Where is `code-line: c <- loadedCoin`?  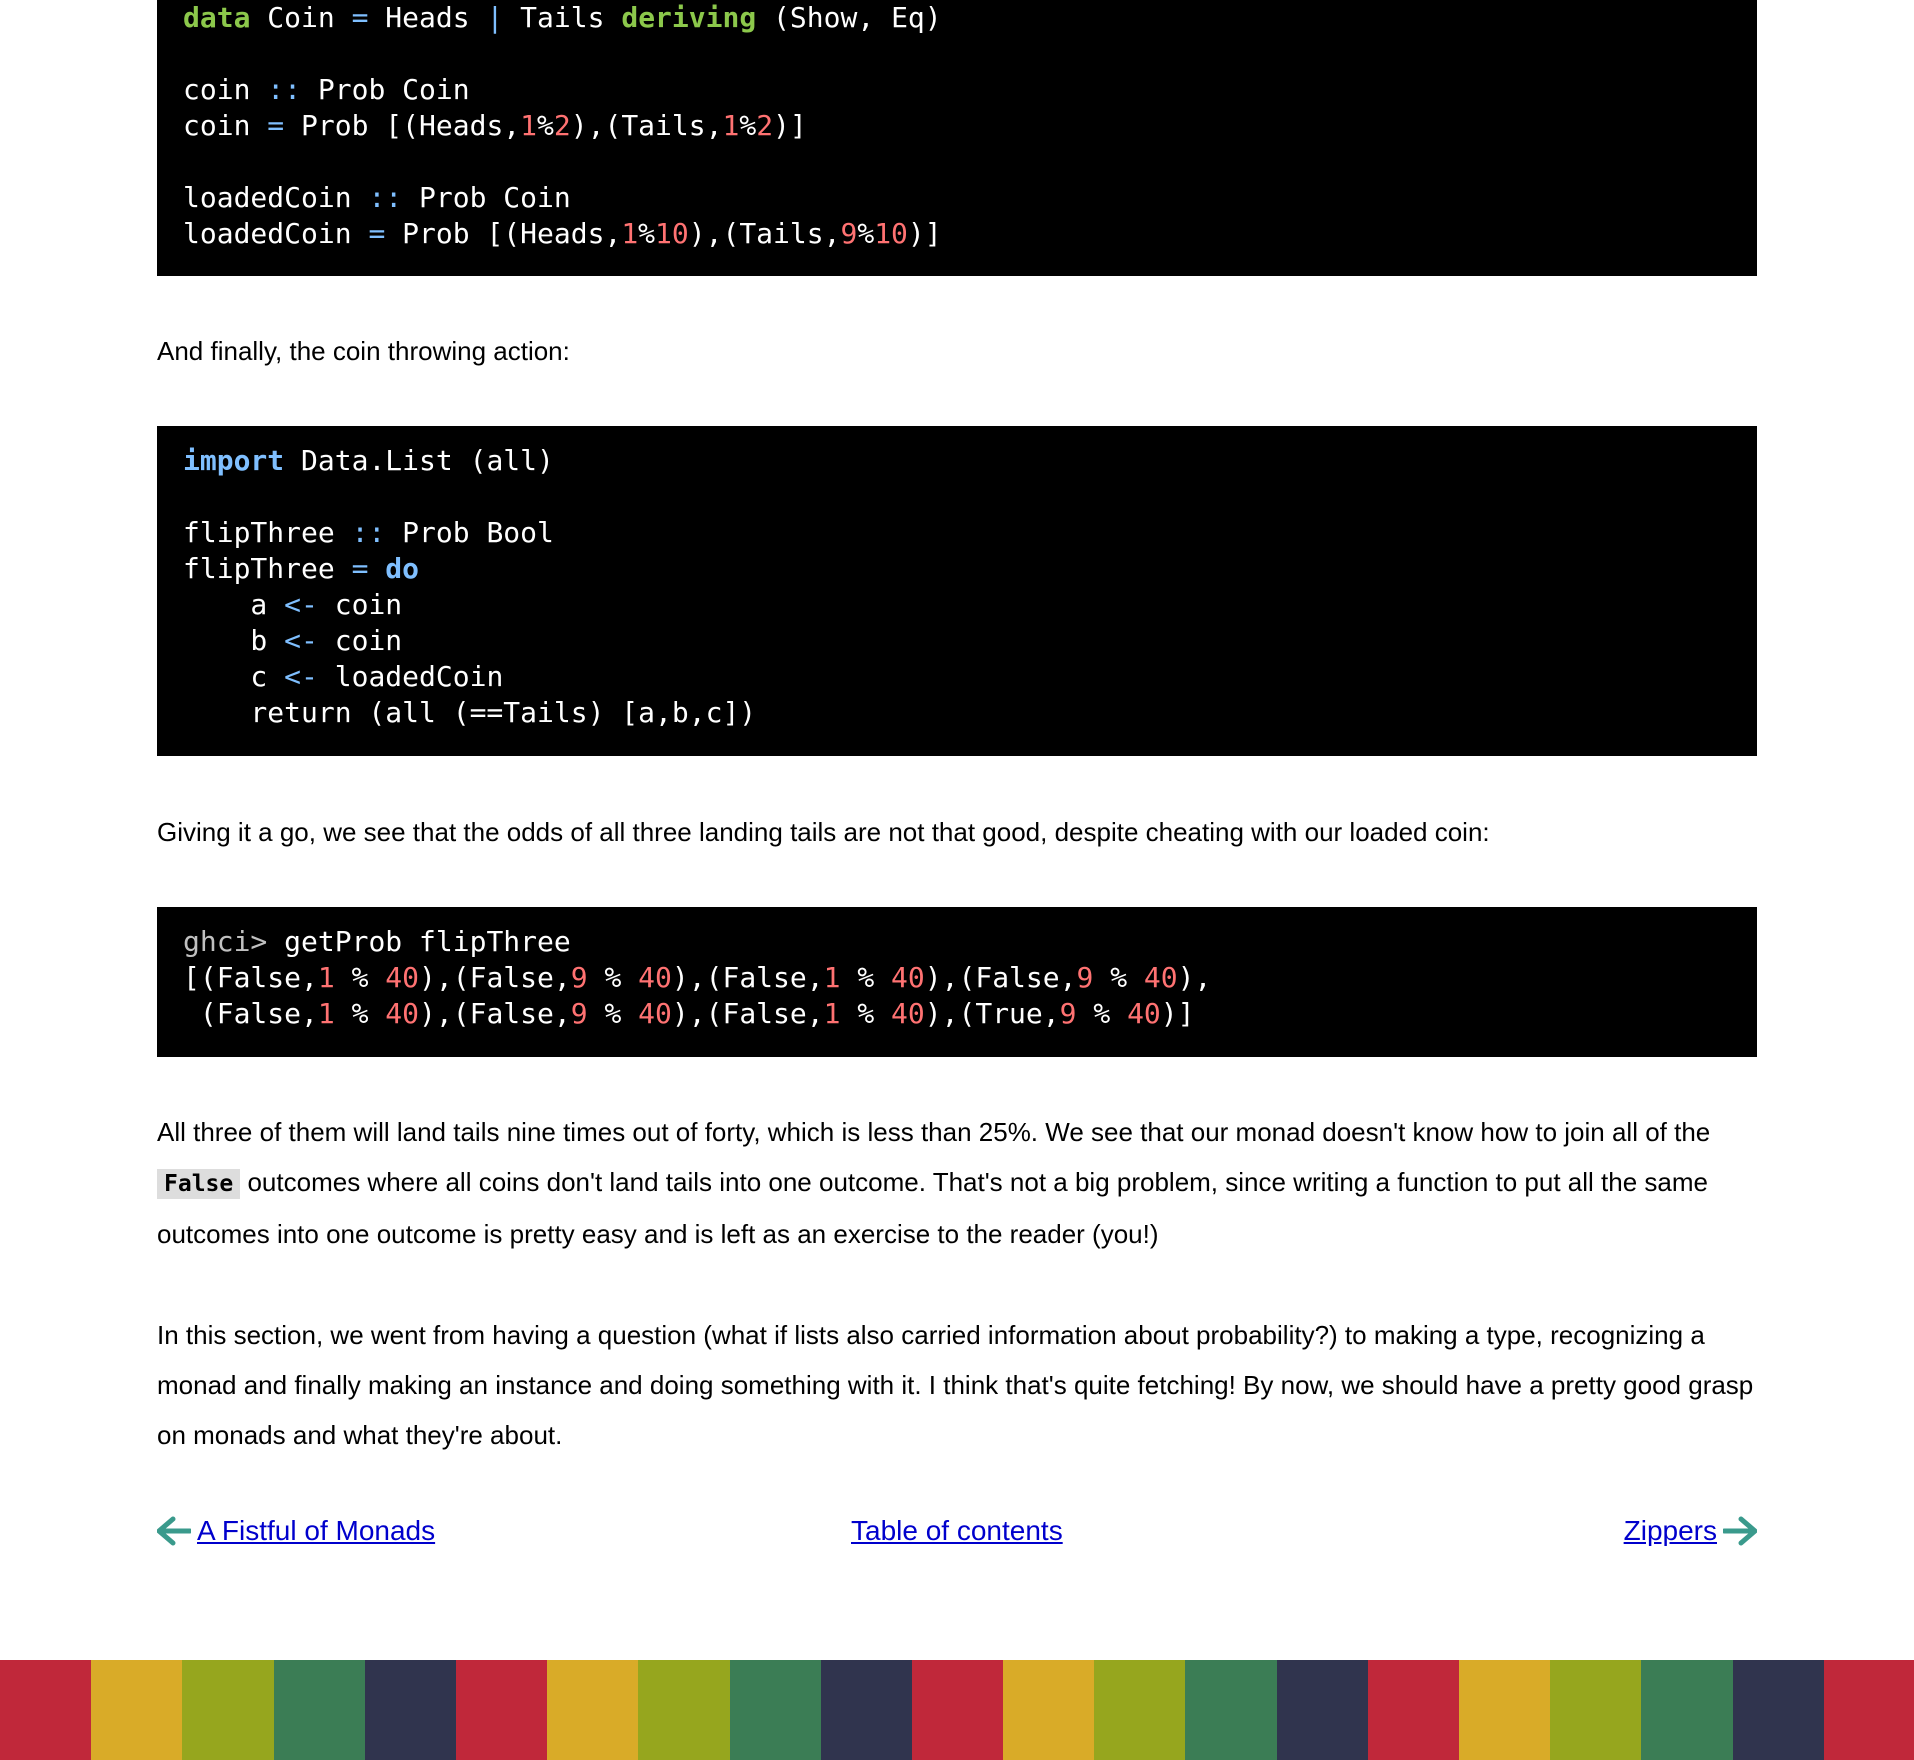 code-line: c <- loadedCoin is located at coordinates (957, 677).